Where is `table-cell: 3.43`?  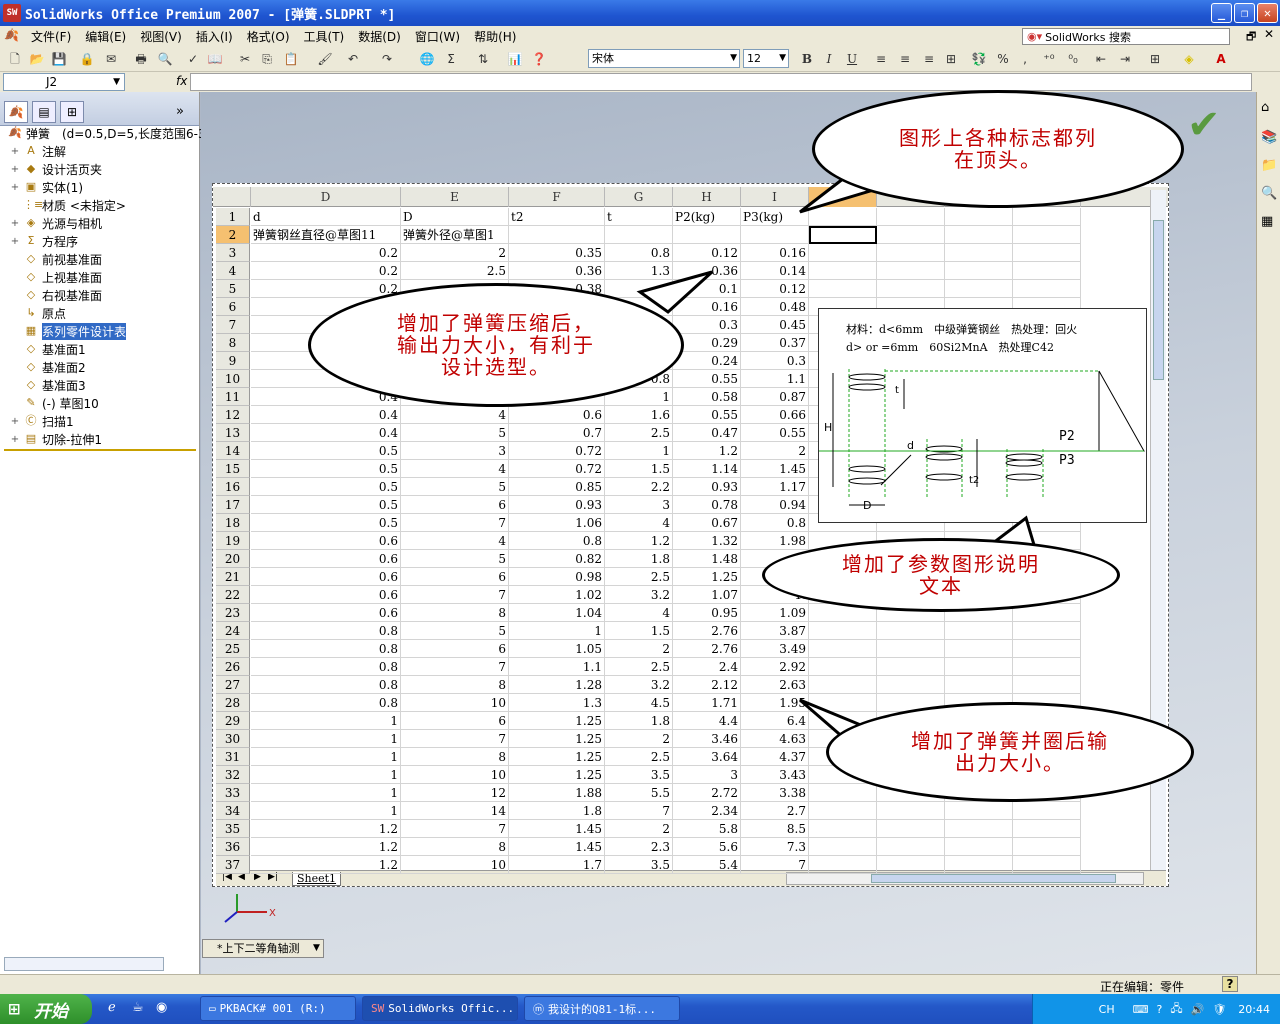 table-cell: 3.43 is located at coordinates (775, 775).